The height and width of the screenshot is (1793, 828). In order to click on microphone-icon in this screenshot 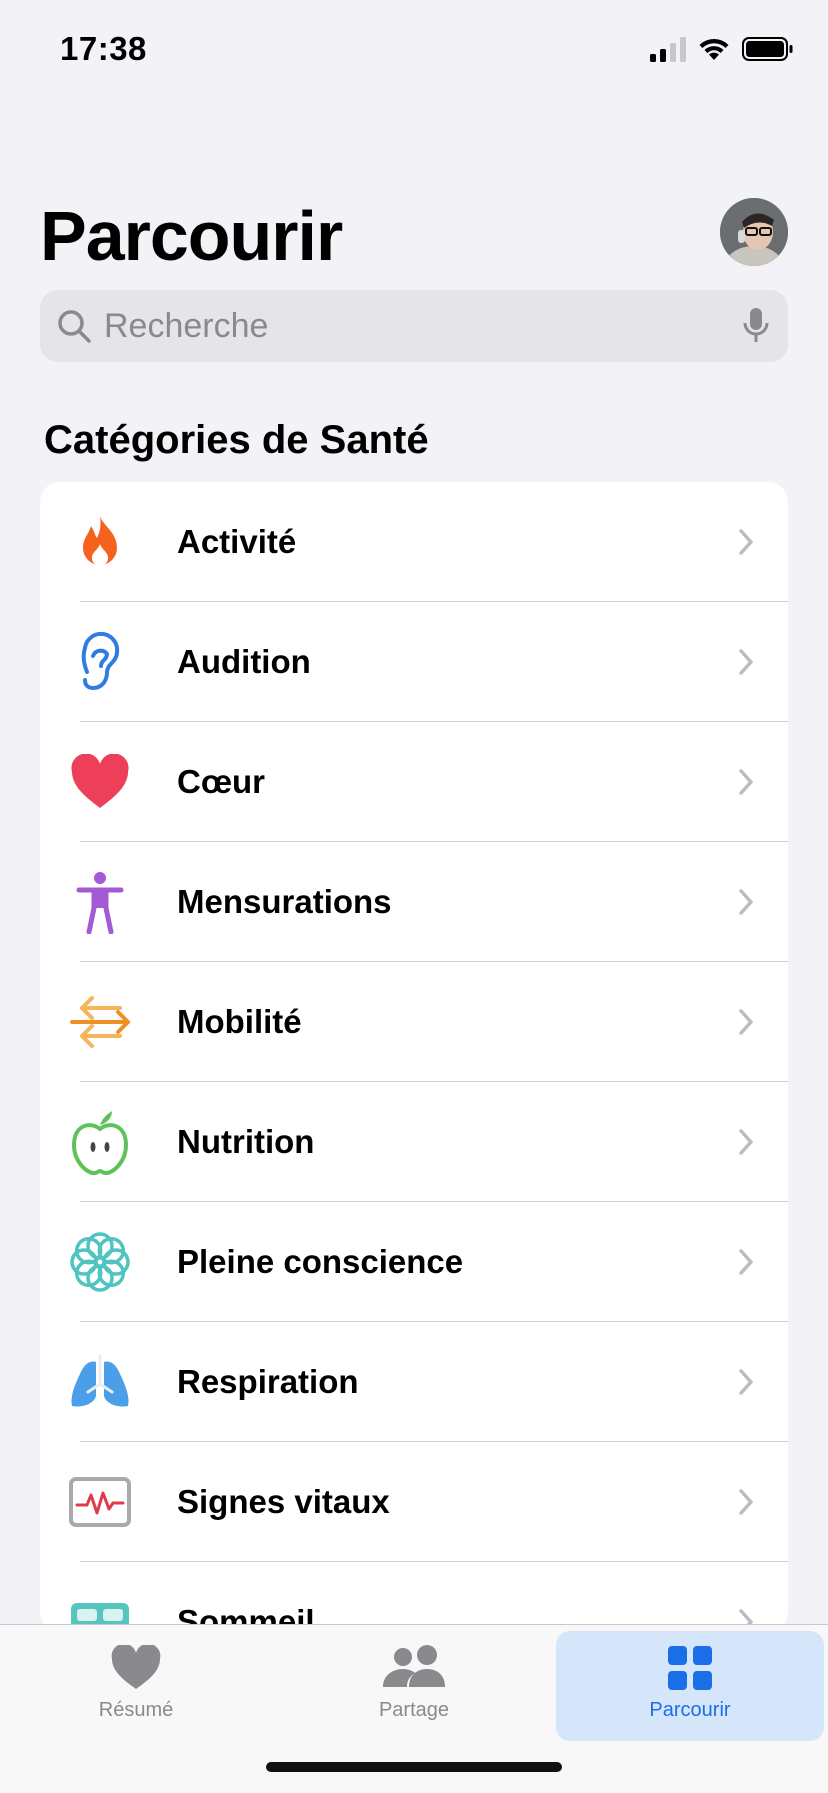, I will do `click(756, 326)`.